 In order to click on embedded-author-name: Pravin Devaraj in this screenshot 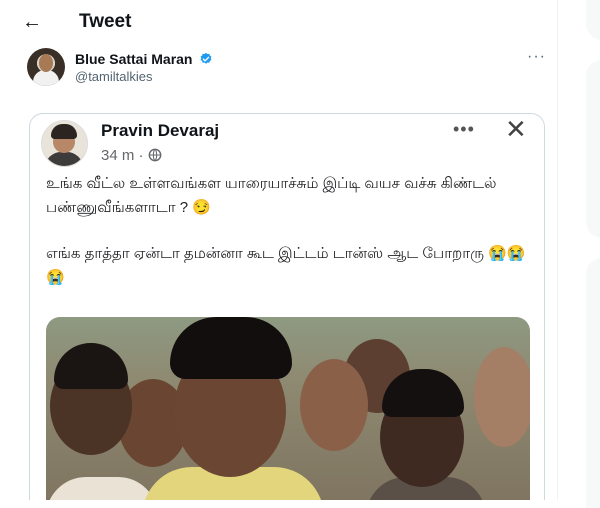, I will do `click(160, 130)`.